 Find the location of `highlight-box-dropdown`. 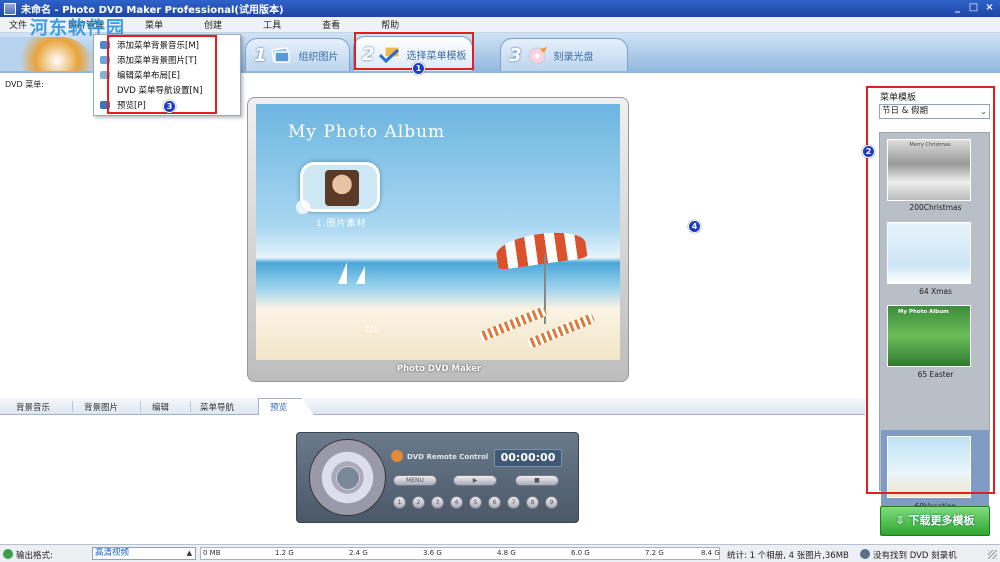

highlight-box-dropdown is located at coordinates (162, 74).